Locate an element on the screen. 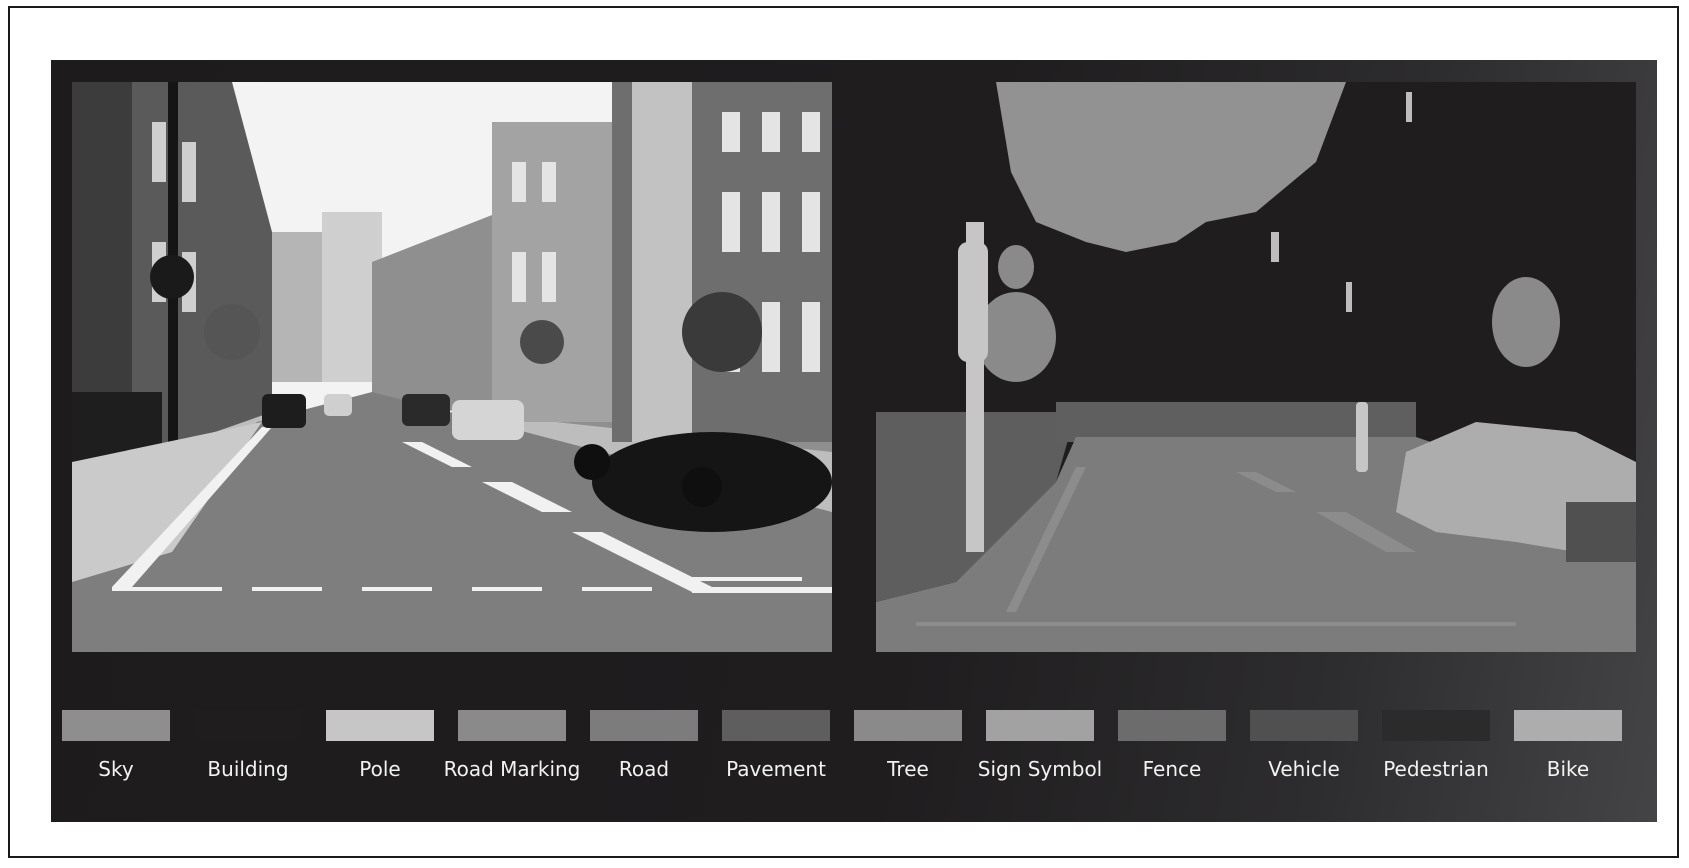 This screenshot has width=1689, height=868. legend-item-pole: Pole is located at coordinates (380, 748).